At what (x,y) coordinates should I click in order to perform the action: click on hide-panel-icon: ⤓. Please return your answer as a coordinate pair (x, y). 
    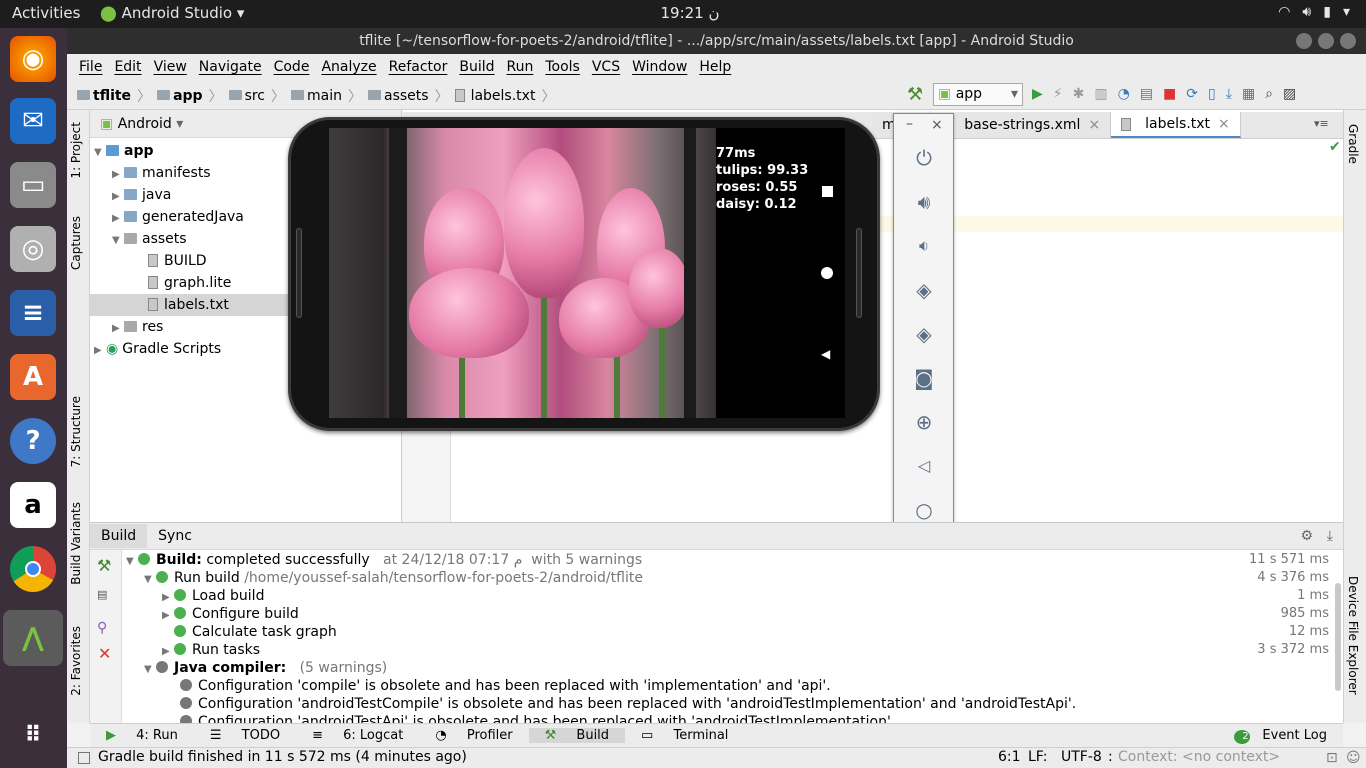
    Looking at the image, I should click on (1330, 536).